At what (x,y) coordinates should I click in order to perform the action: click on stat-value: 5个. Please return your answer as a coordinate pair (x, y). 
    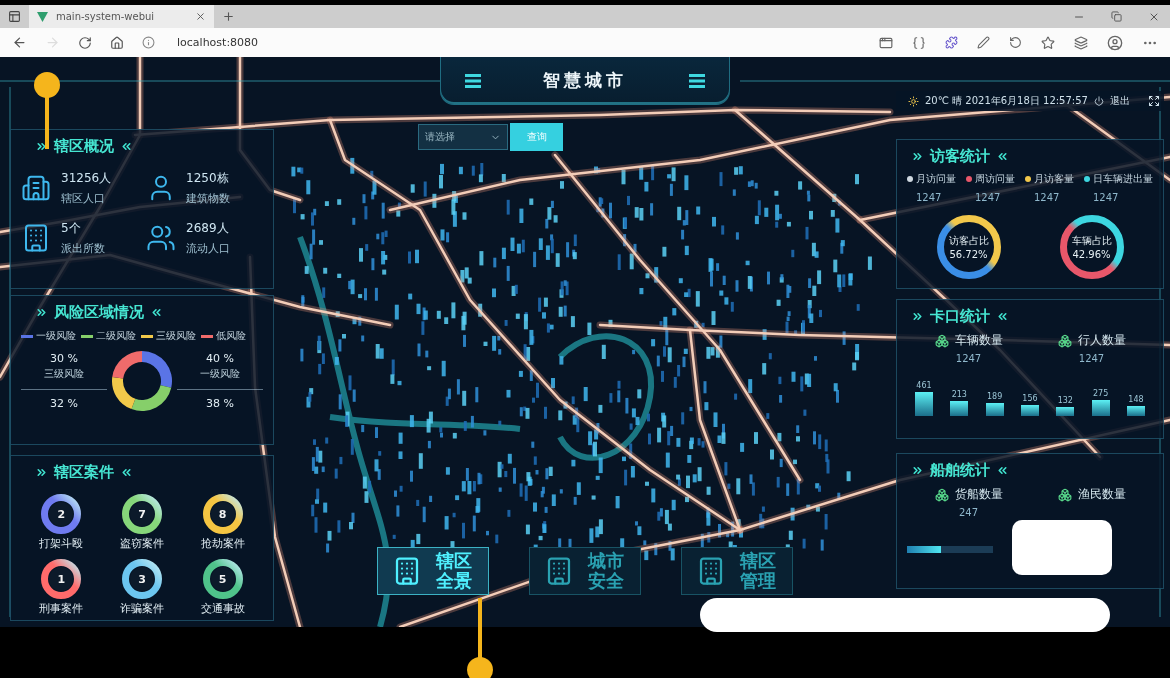
    Looking at the image, I should click on (71, 228).